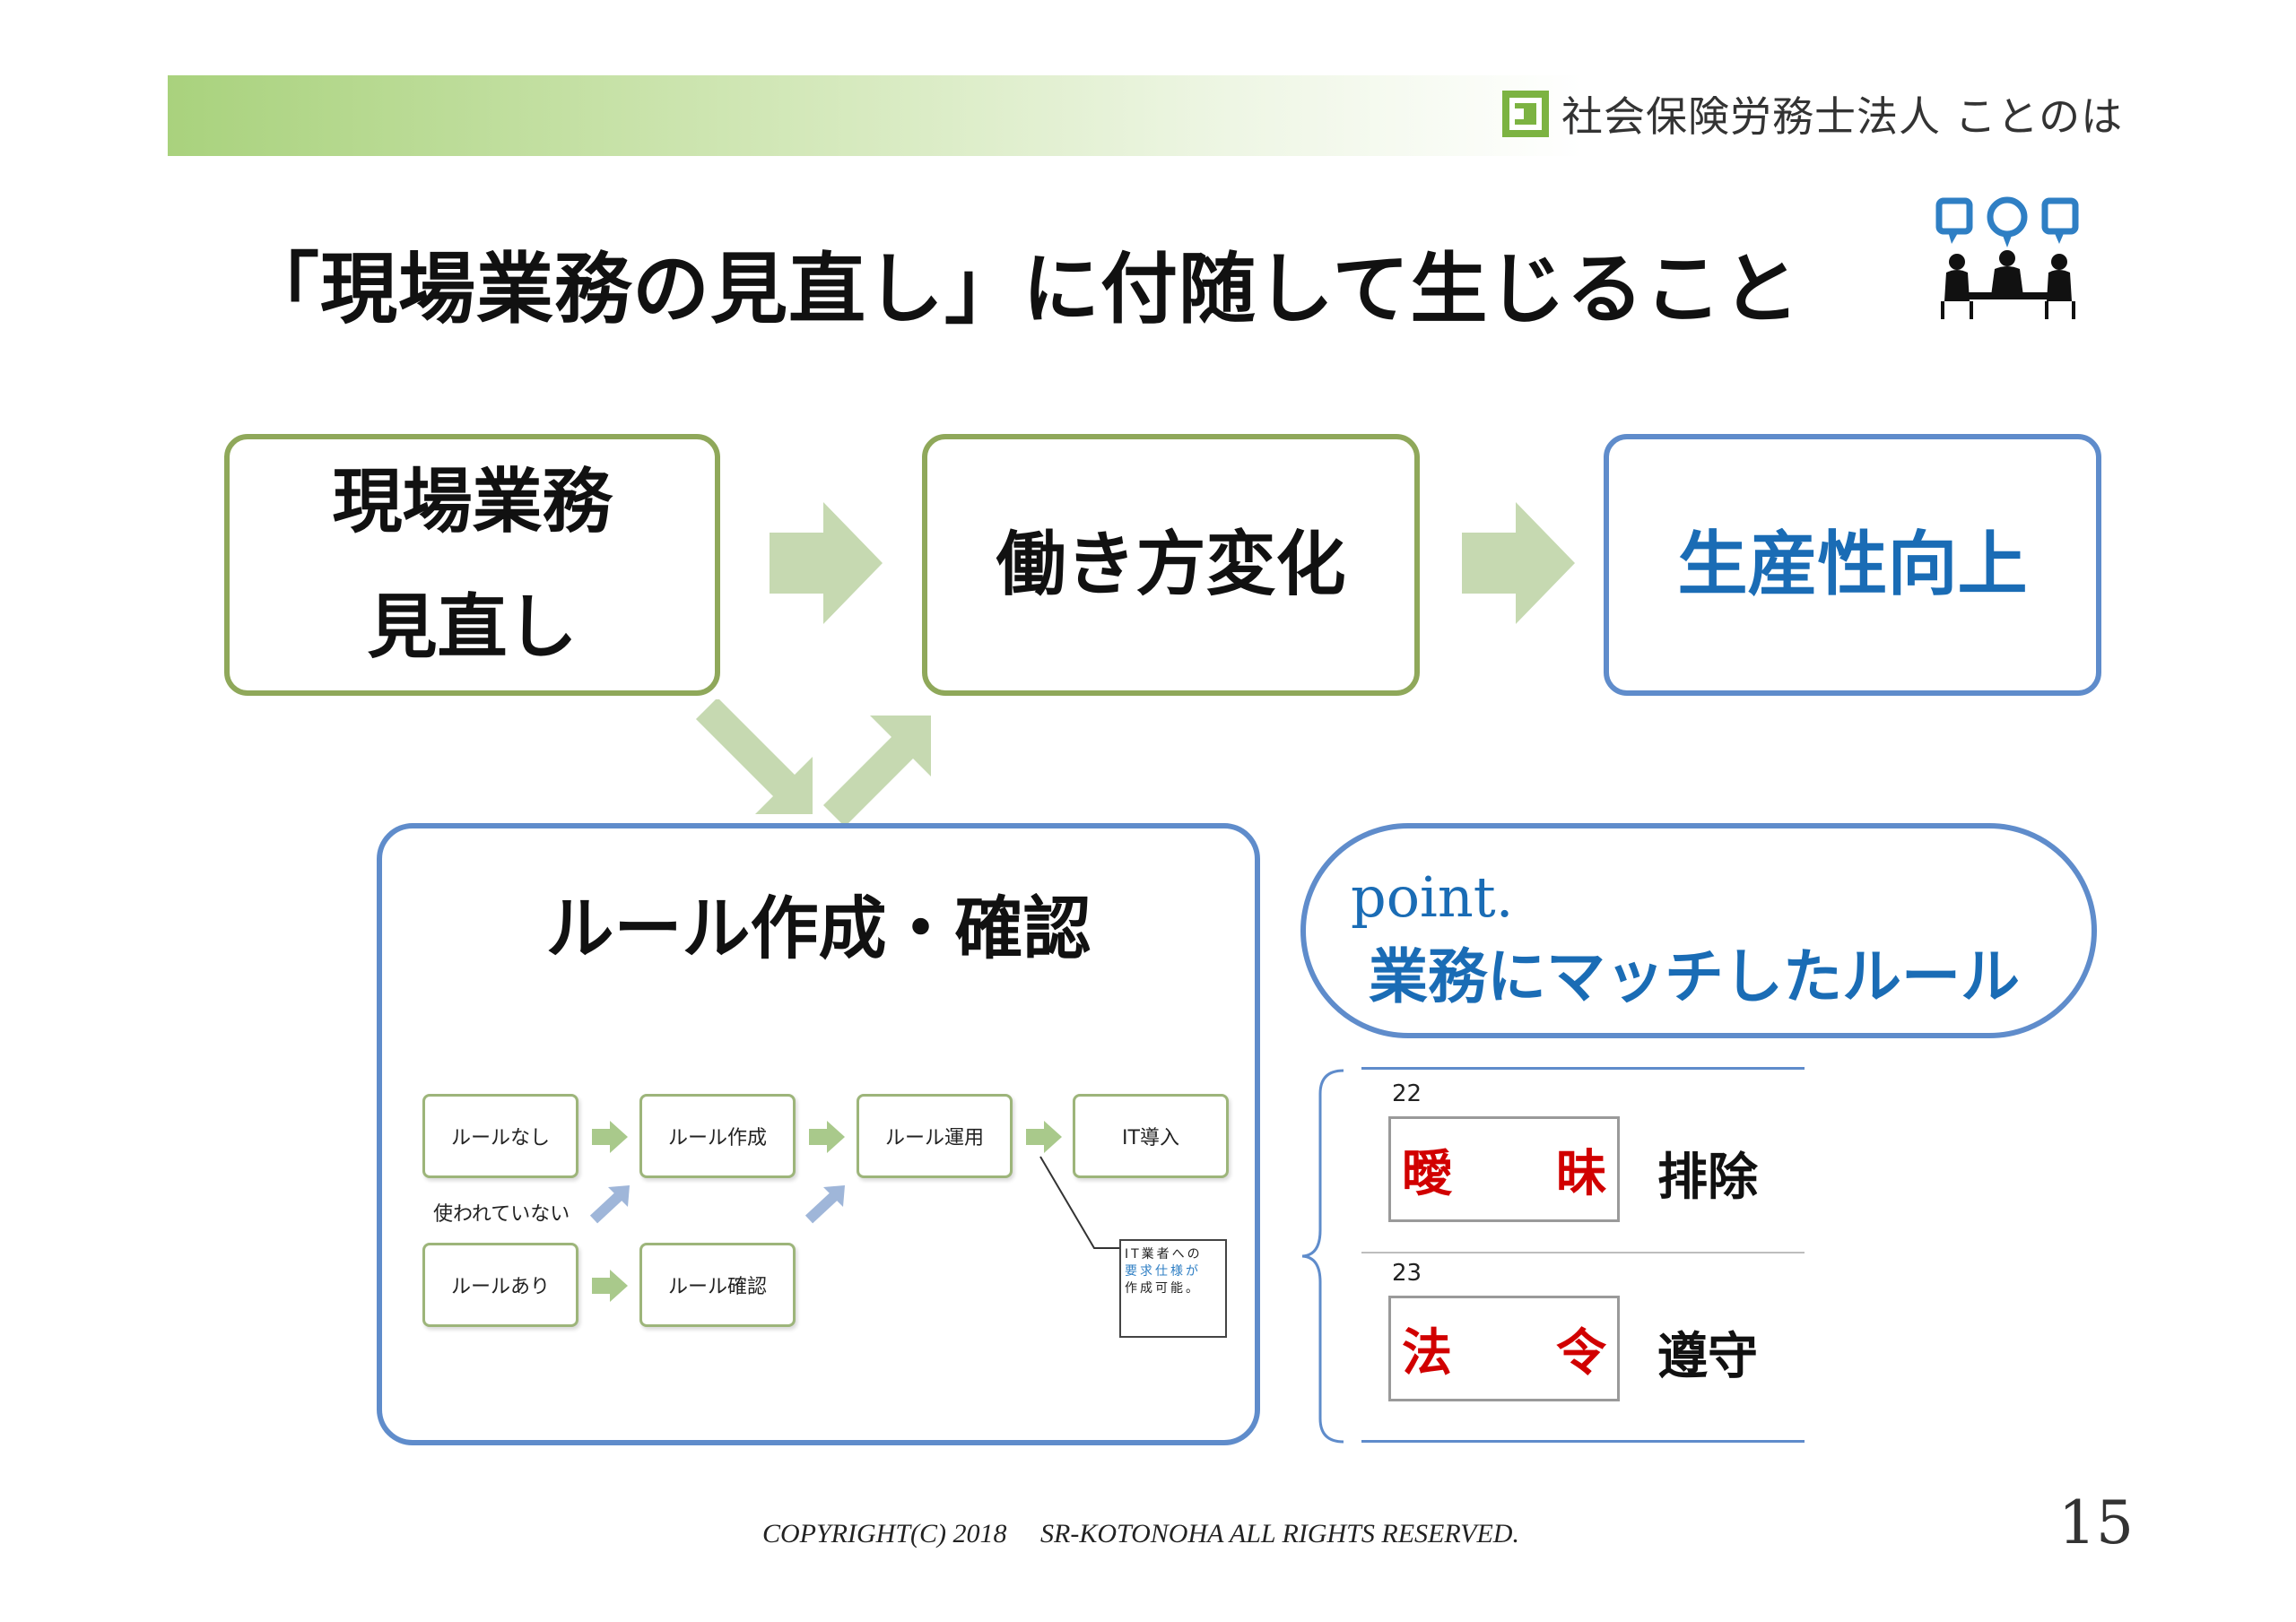  I want to click on kotonoha-logo-icon, so click(1525, 114).